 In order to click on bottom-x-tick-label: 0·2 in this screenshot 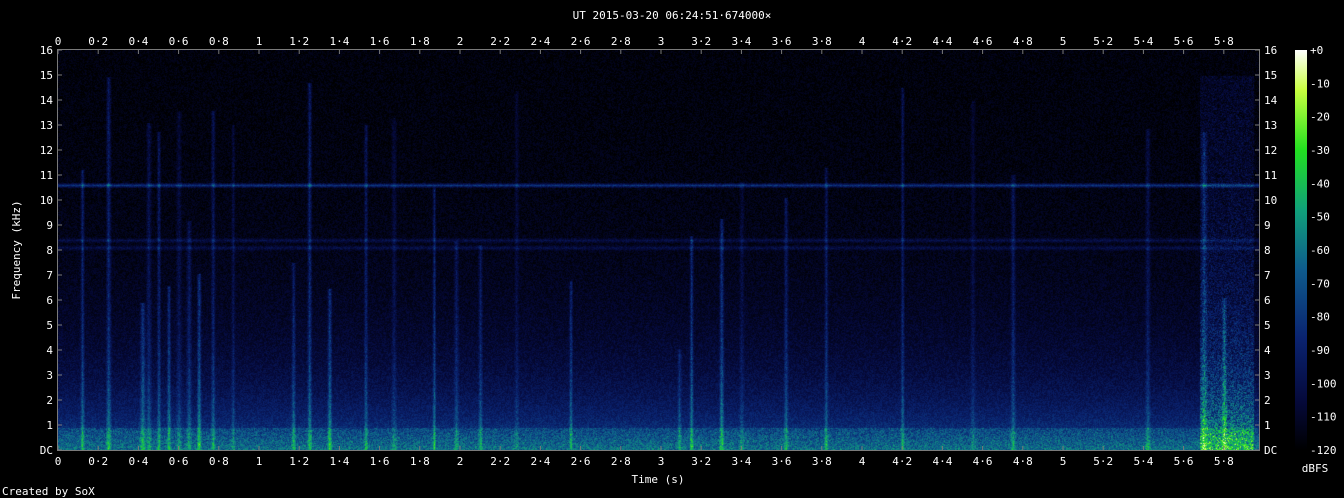, I will do `click(98, 461)`.